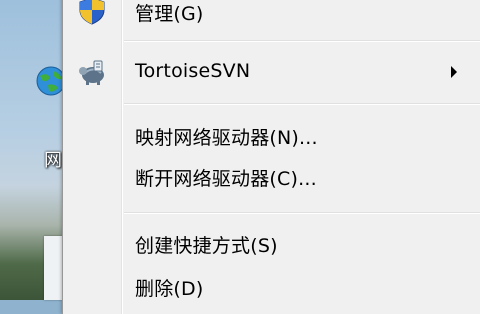  I want to click on menu-item-label: 删除(D), so click(169, 289).